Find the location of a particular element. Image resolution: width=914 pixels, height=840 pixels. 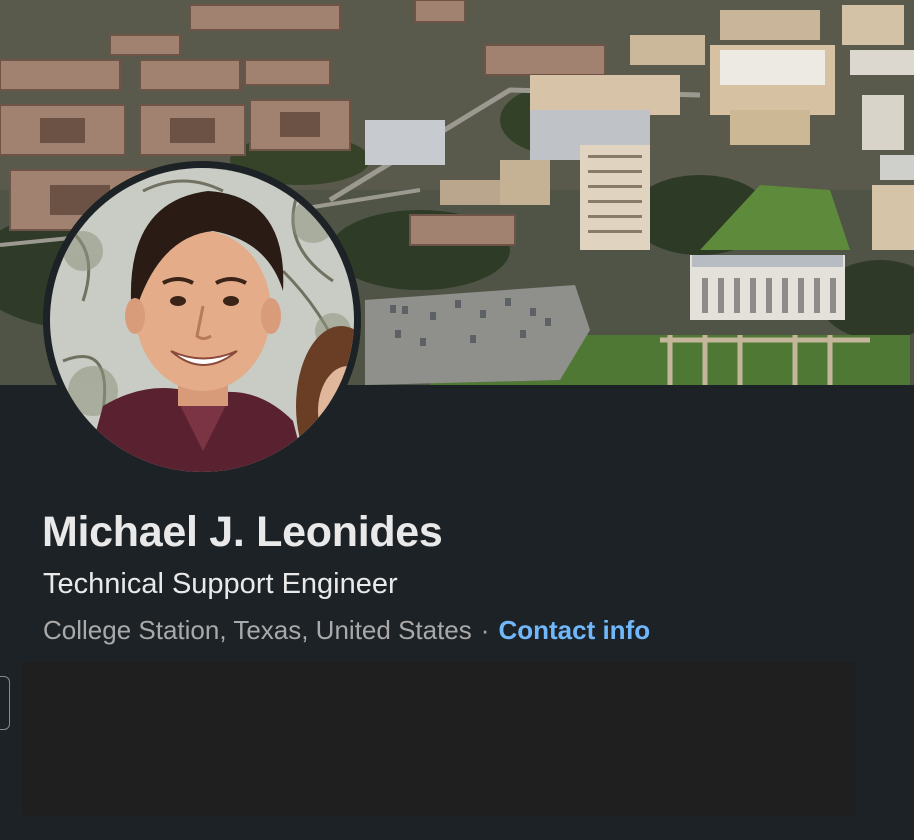

profile-headline: Technical Support Engineer is located at coordinates (220, 584).